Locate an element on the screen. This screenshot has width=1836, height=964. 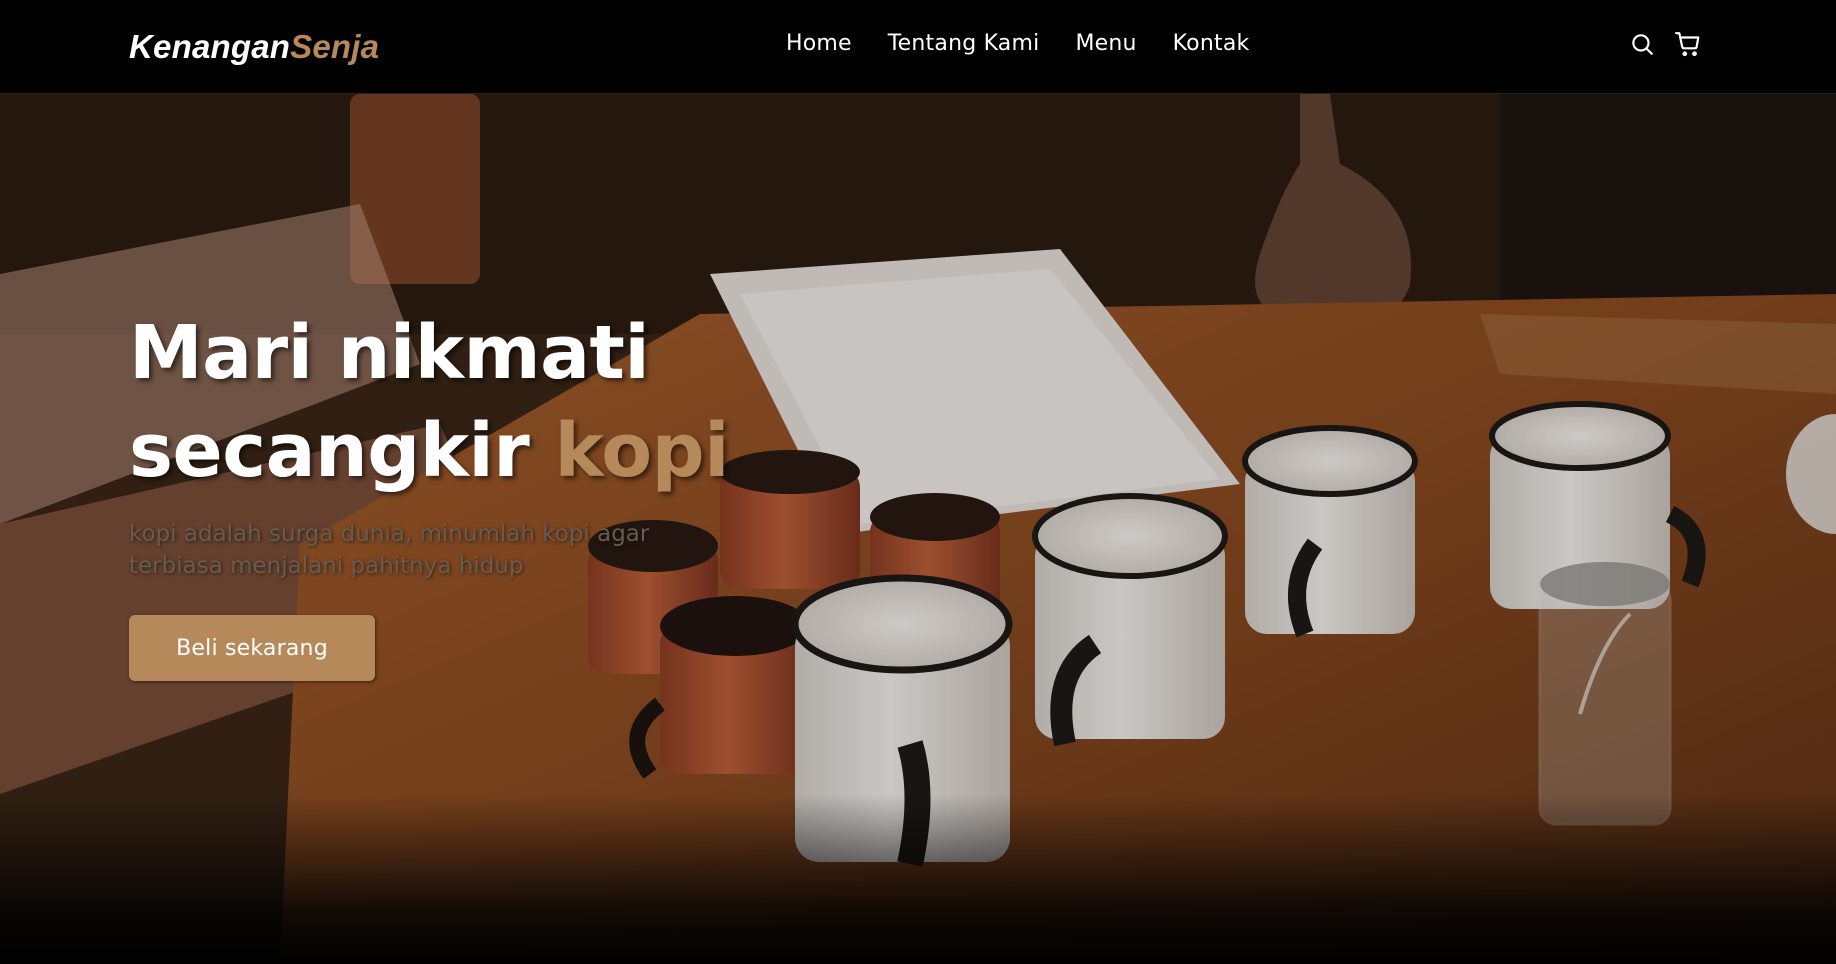
search-icon is located at coordinates (1642, 44).